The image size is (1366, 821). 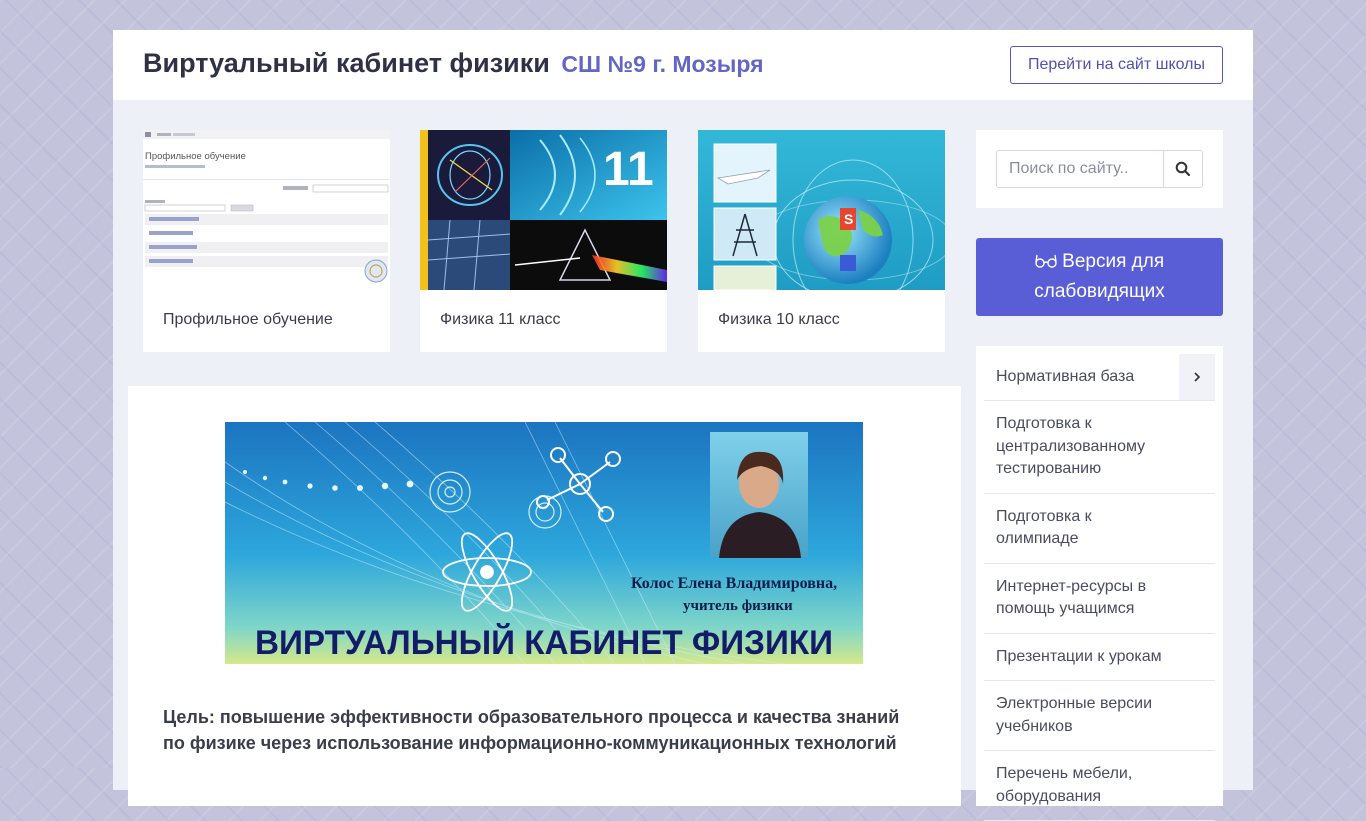 I want to click on card-physics-11: 11 Физика 11 класс, so click(x=543, y=241).